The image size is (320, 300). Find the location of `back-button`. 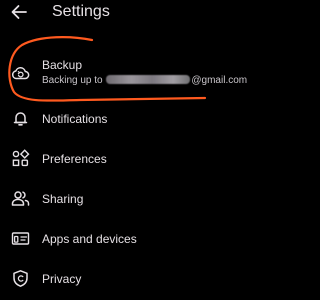

back-button is located at coordinates (19, 12).